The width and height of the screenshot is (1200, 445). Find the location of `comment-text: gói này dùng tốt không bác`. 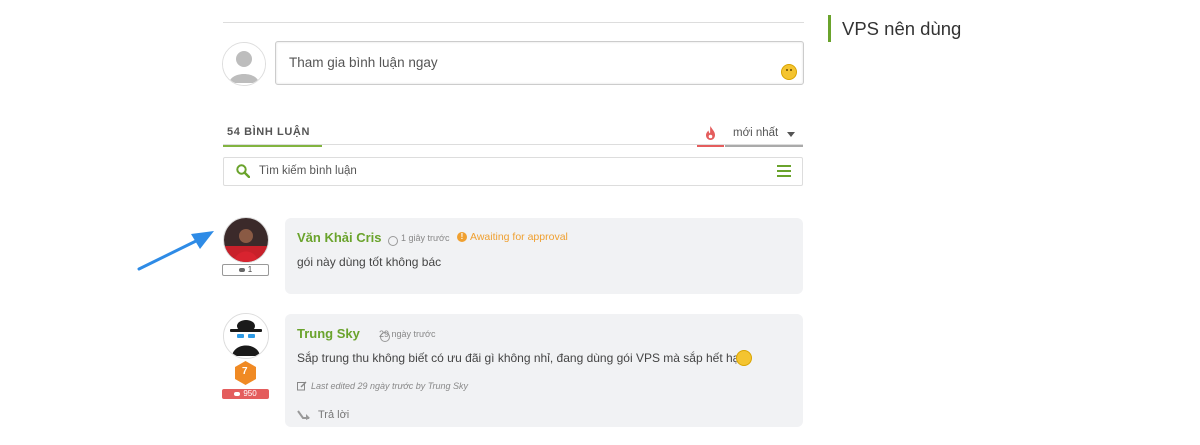

comment-text: gói này dùng tốt không bác is located at coordinates (369, 262).